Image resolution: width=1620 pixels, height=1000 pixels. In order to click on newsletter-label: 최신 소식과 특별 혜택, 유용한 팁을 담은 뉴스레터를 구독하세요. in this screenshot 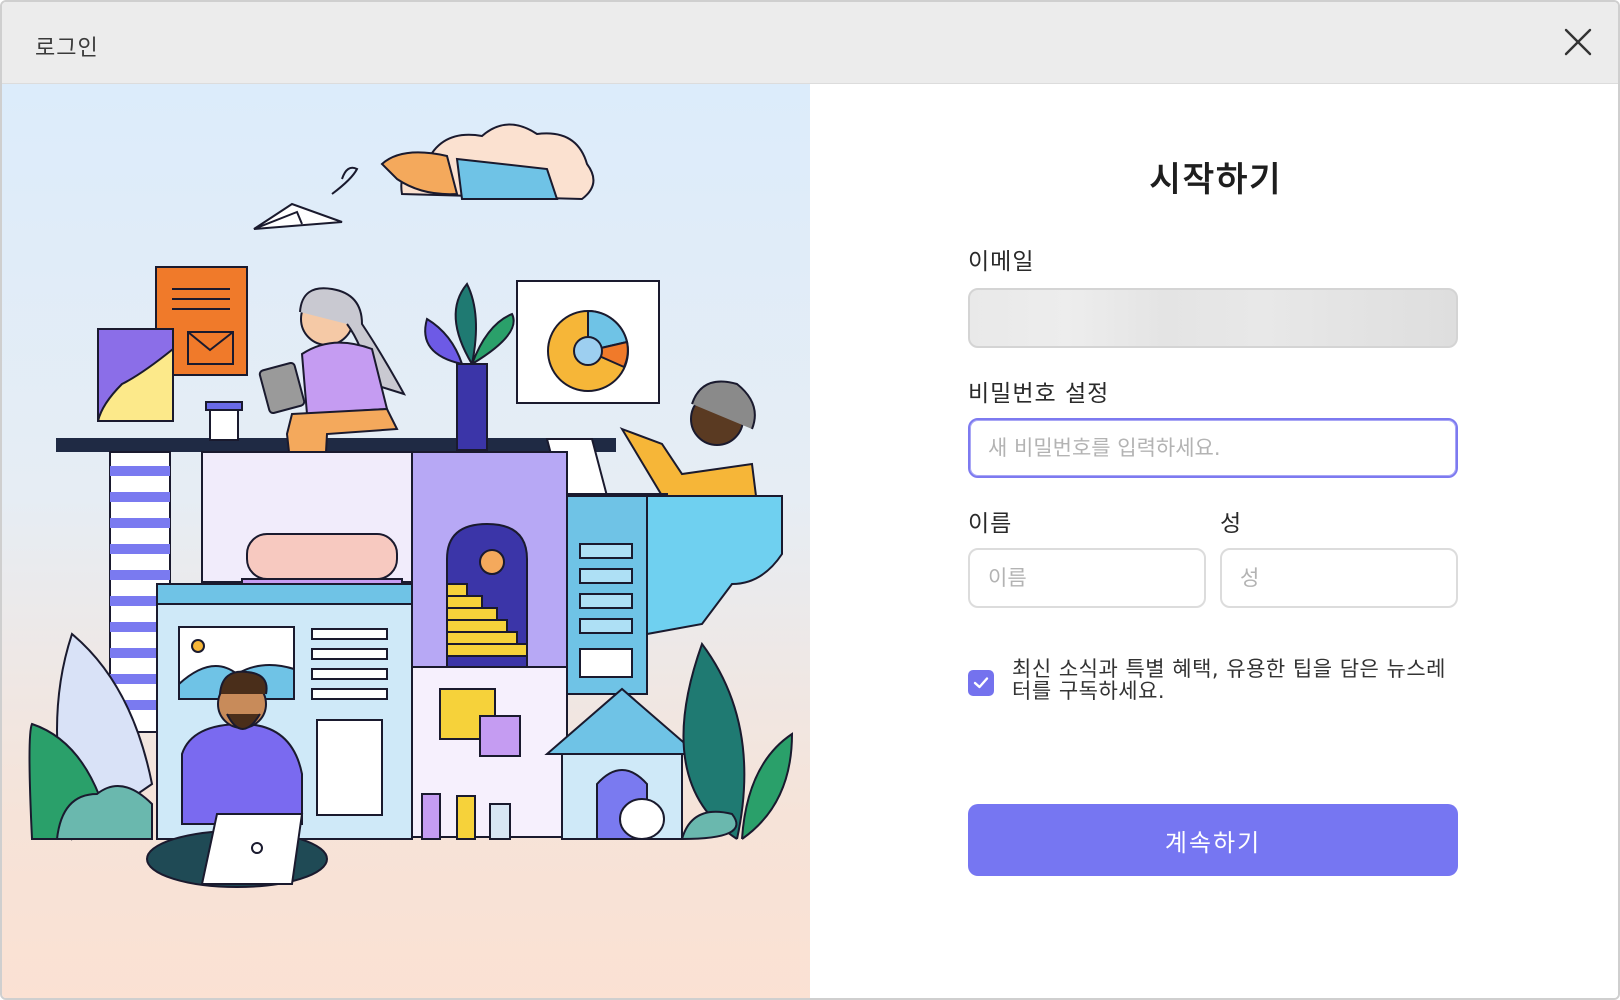, I will do `click(1229, 680)`.